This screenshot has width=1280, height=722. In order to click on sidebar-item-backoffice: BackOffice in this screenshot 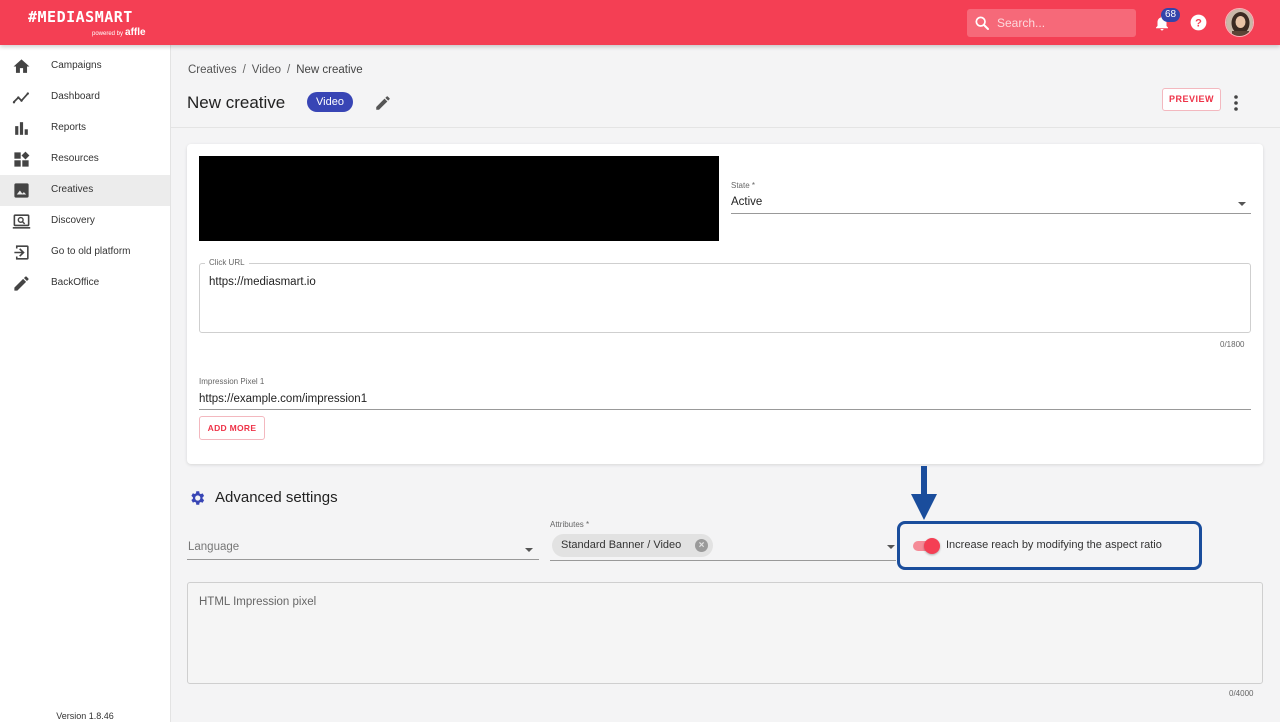, I will do `click(85, 283)`.